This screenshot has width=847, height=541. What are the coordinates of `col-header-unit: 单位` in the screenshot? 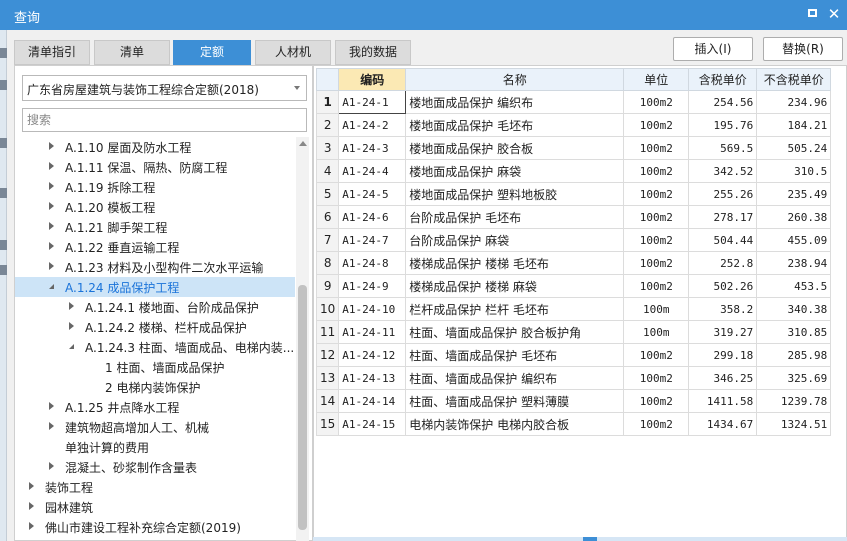 It's located at (656, 79).